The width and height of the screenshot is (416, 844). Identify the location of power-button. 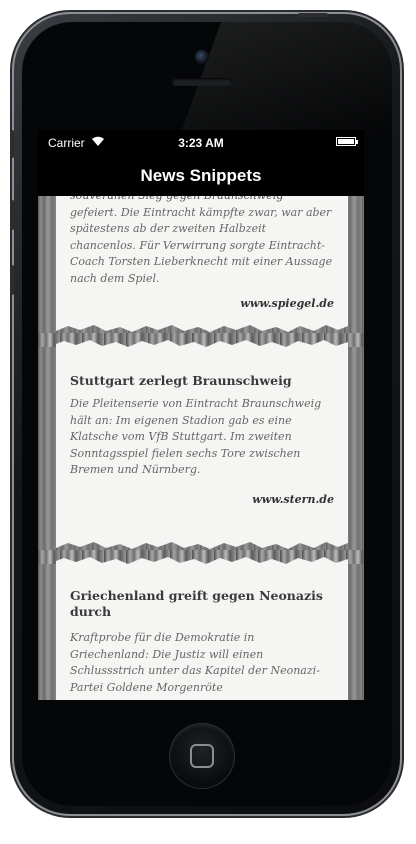
(313, 15).